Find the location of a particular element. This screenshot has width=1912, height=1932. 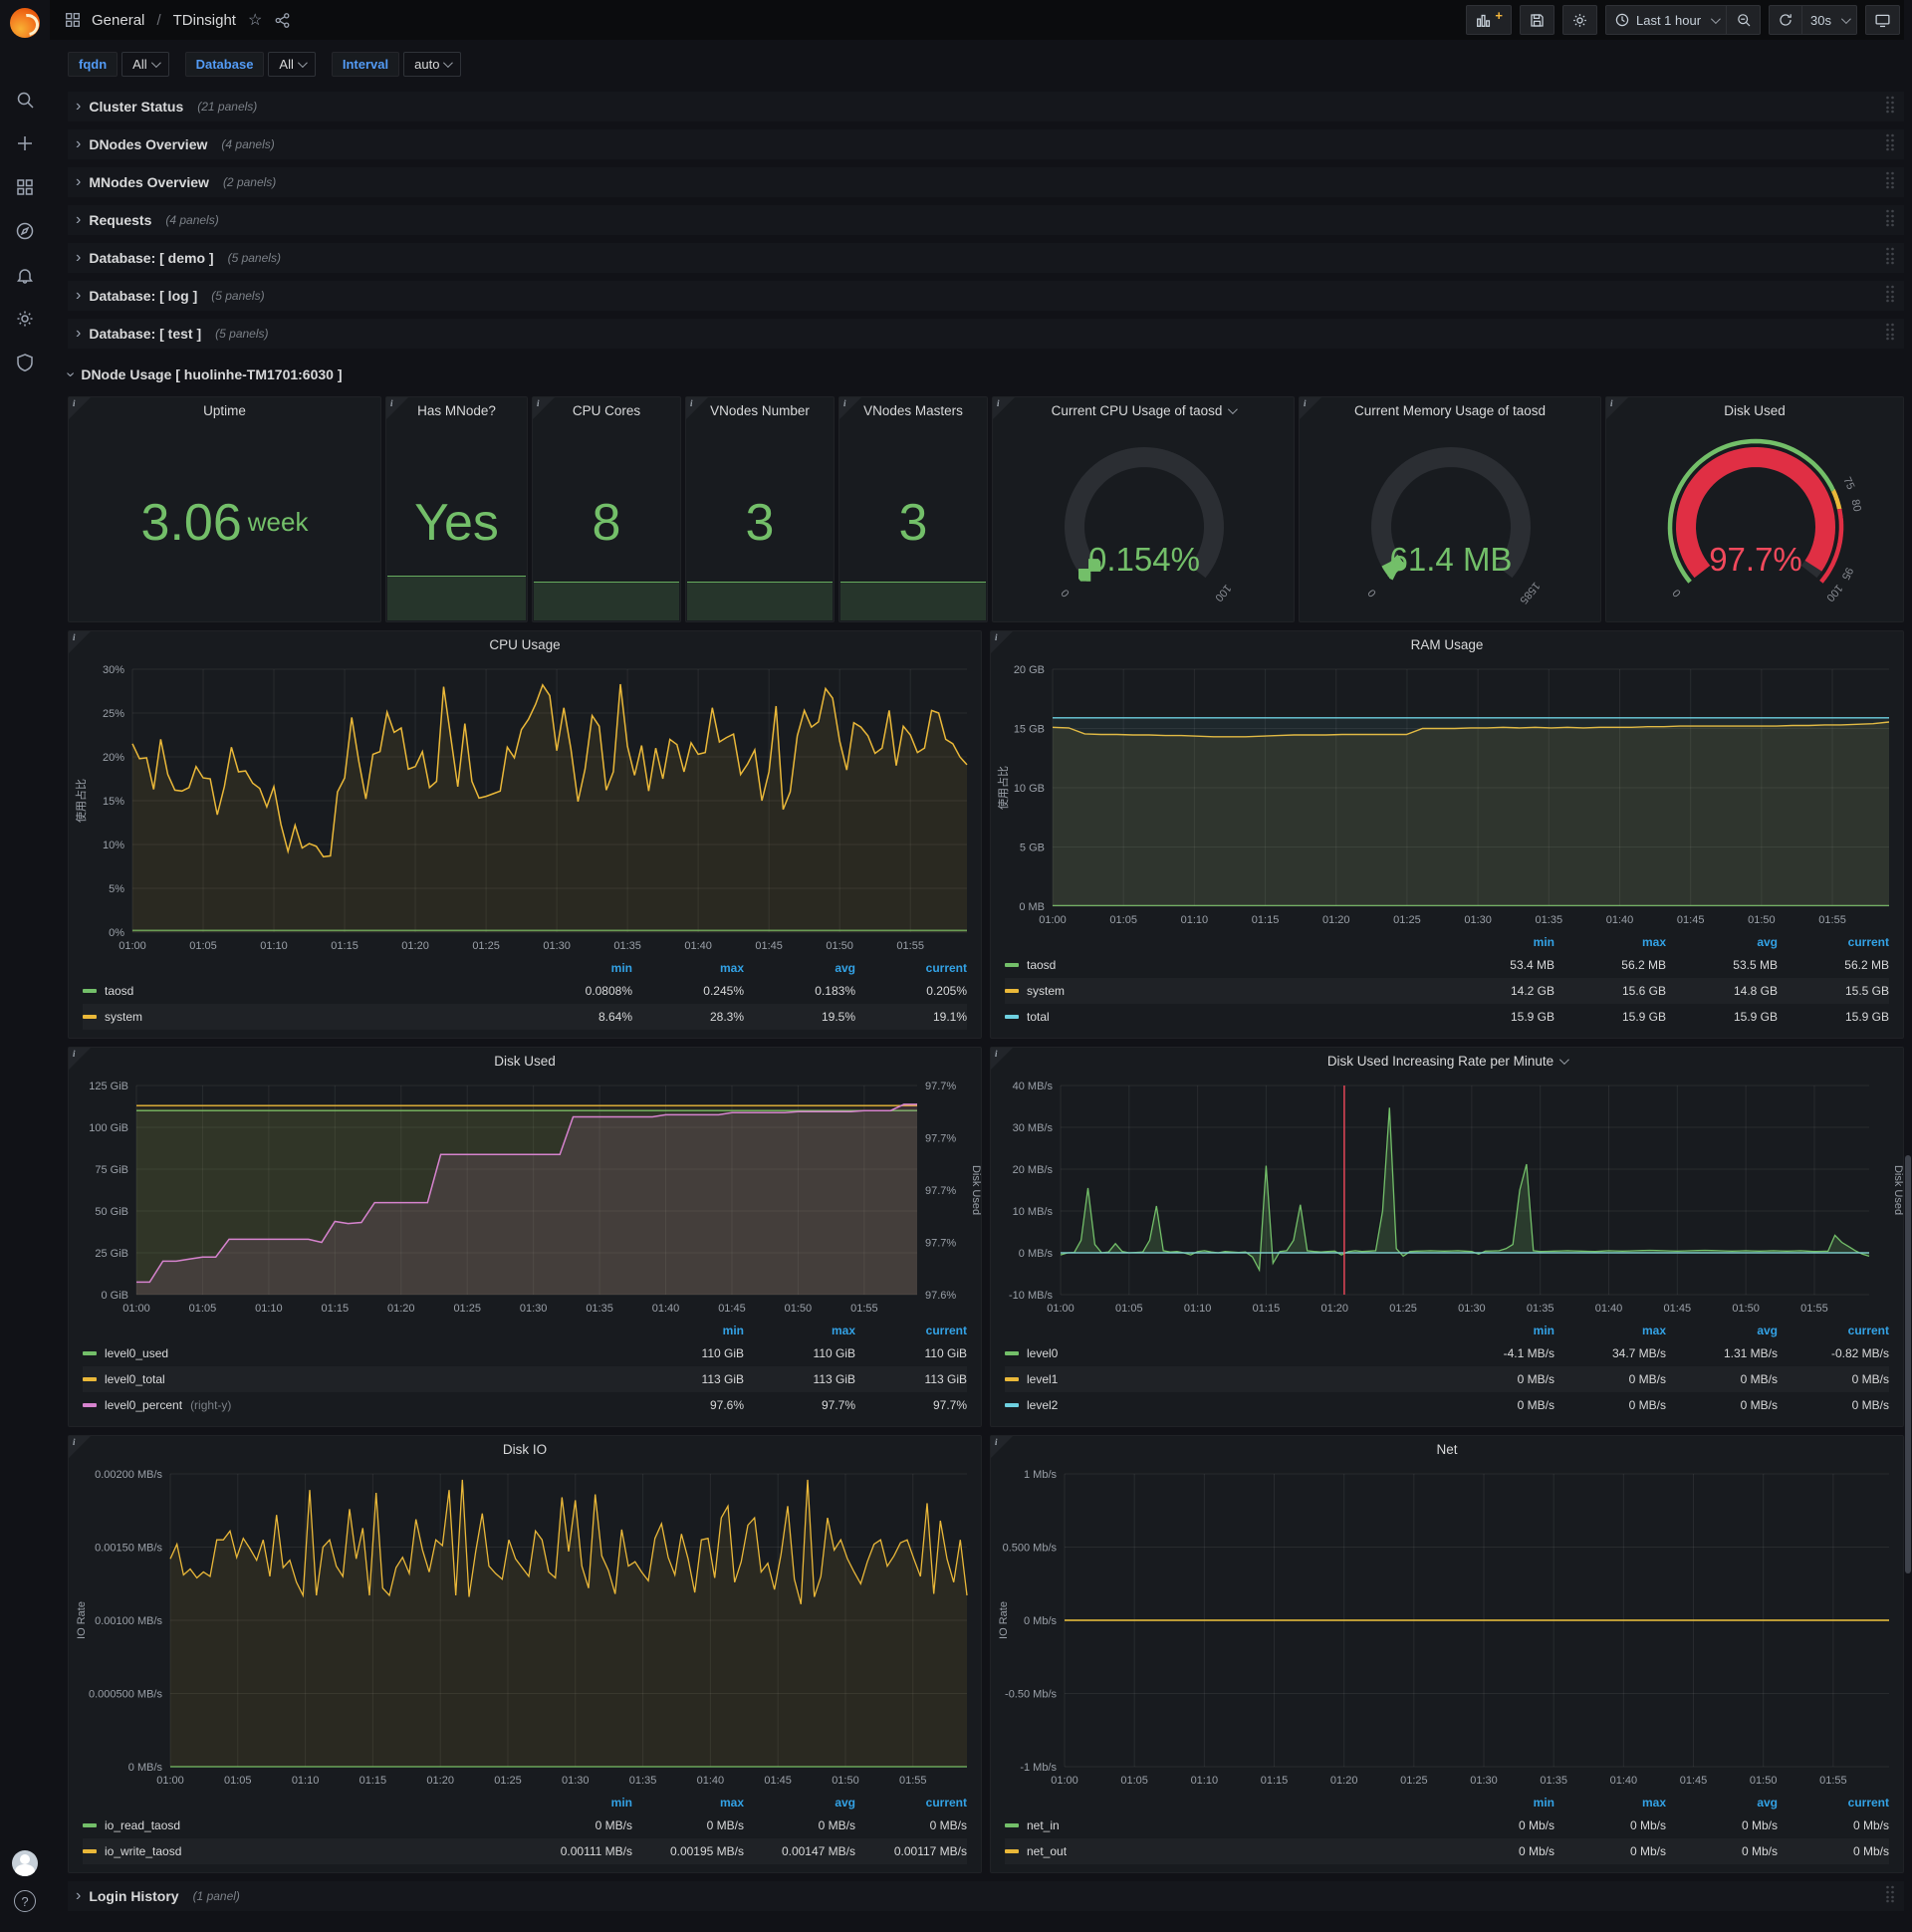

alerting-bell-icon is located at coordinates (25, 275).